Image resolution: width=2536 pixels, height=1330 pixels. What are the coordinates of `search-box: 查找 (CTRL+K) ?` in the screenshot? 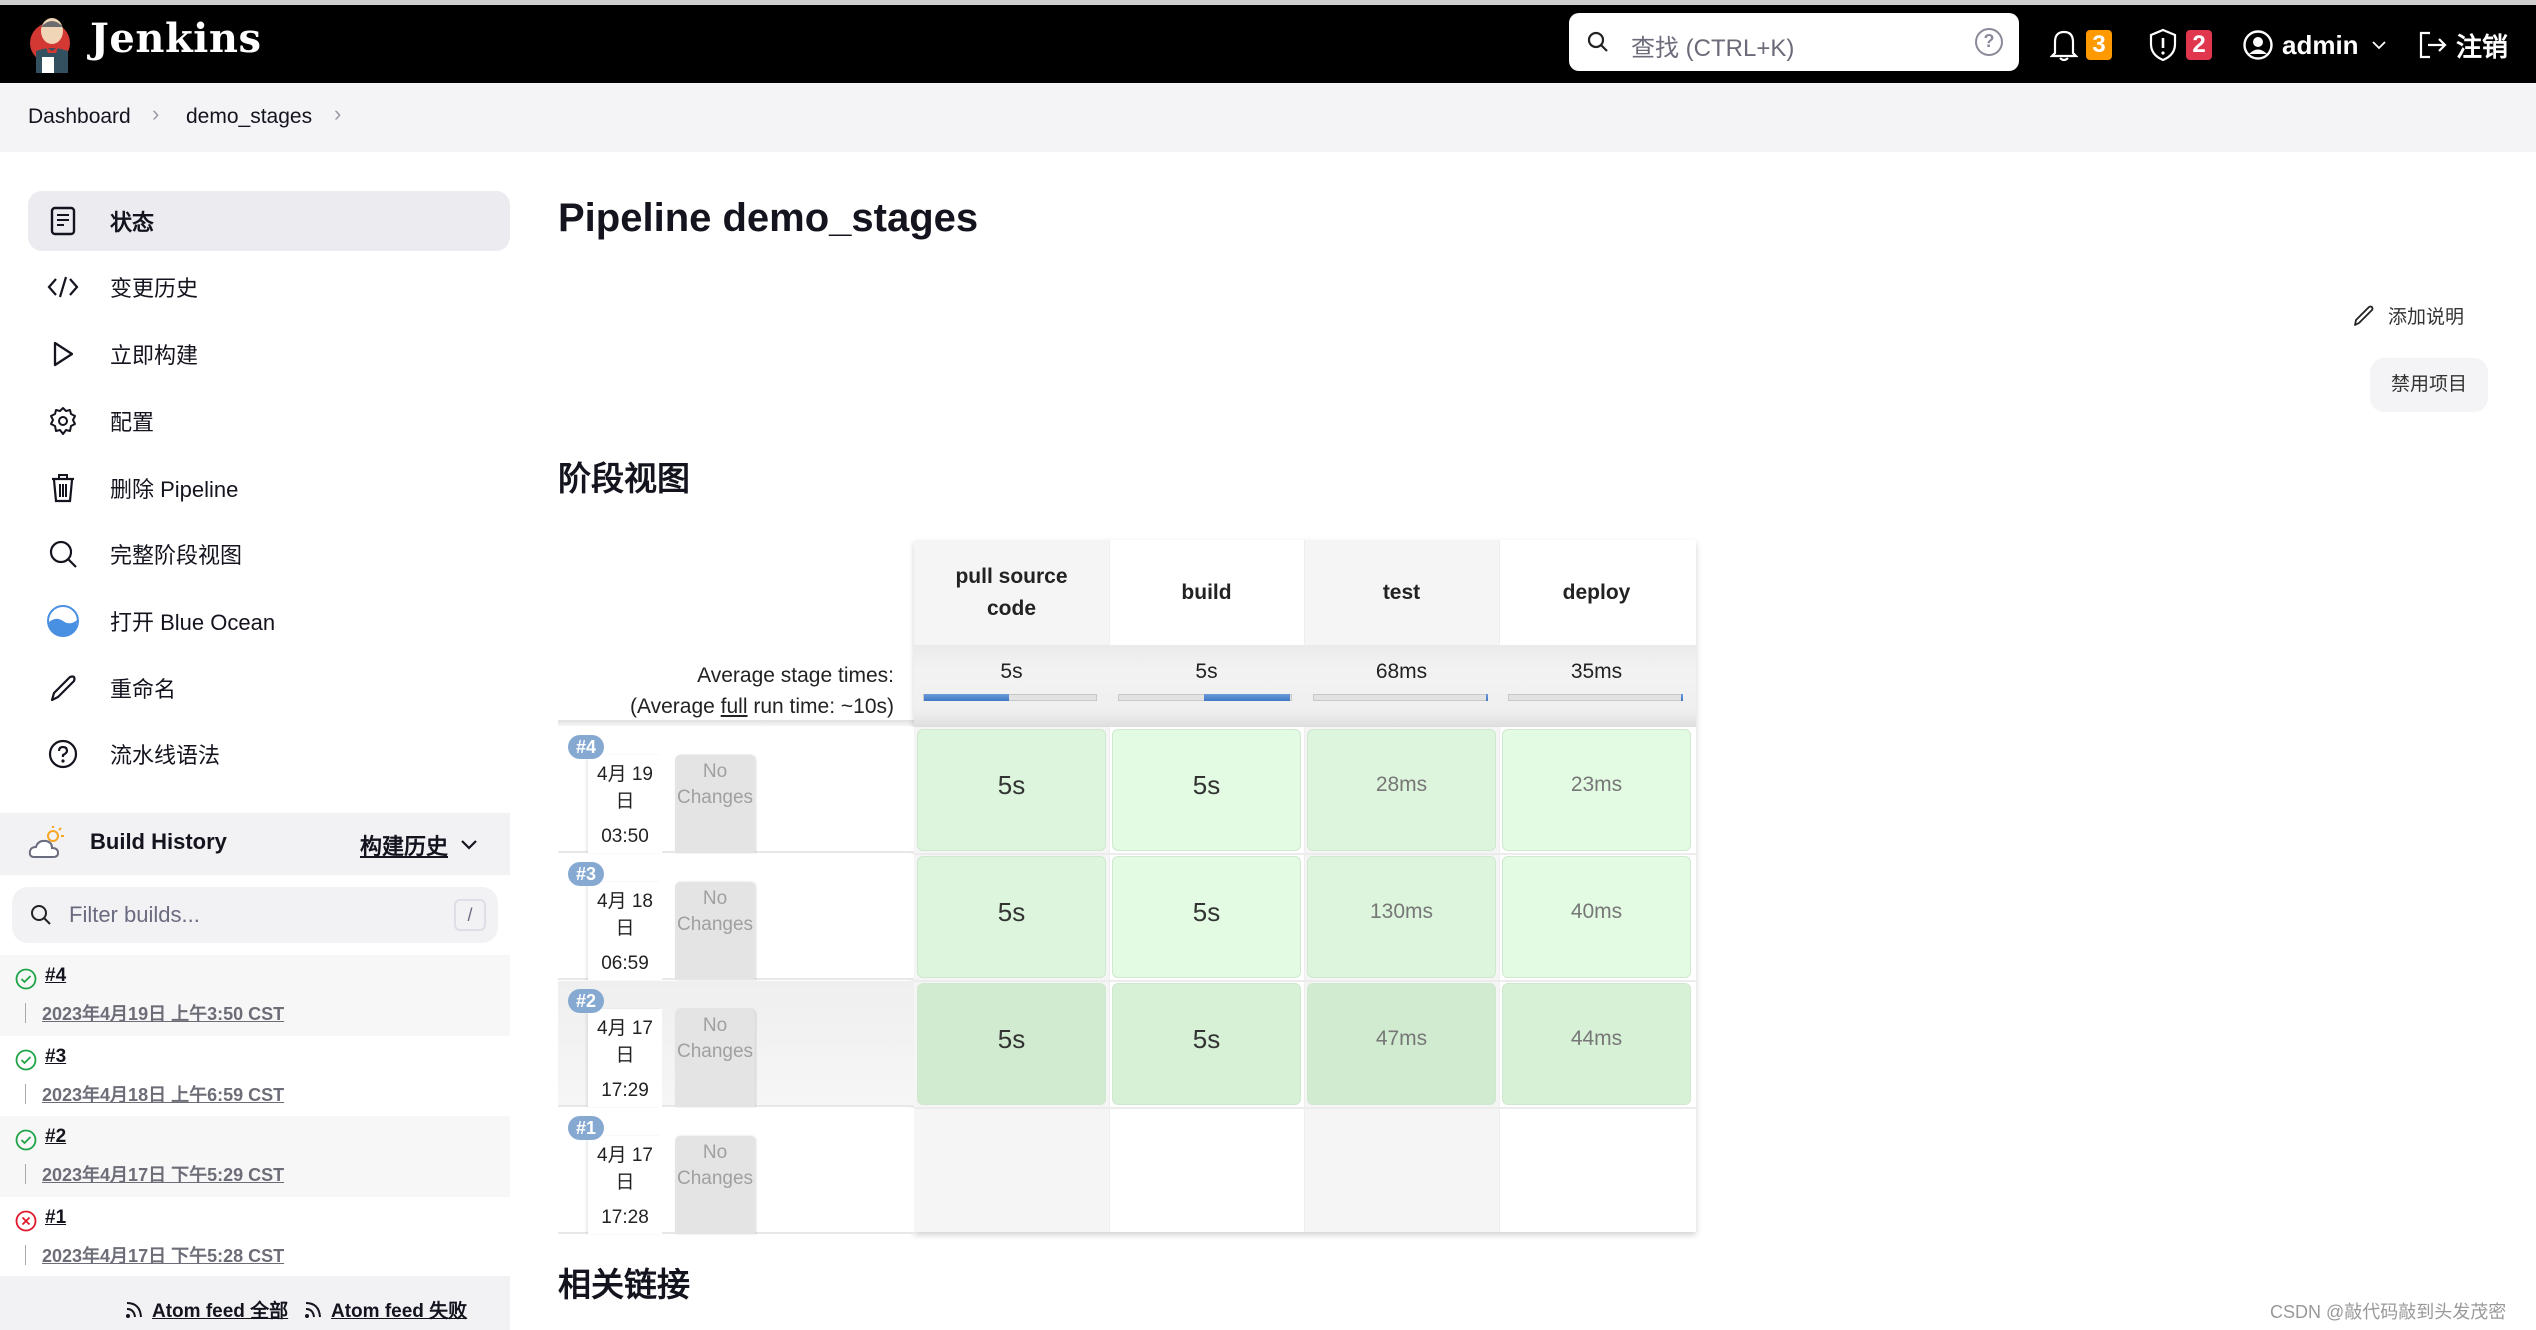 It's located at (1794, 42).